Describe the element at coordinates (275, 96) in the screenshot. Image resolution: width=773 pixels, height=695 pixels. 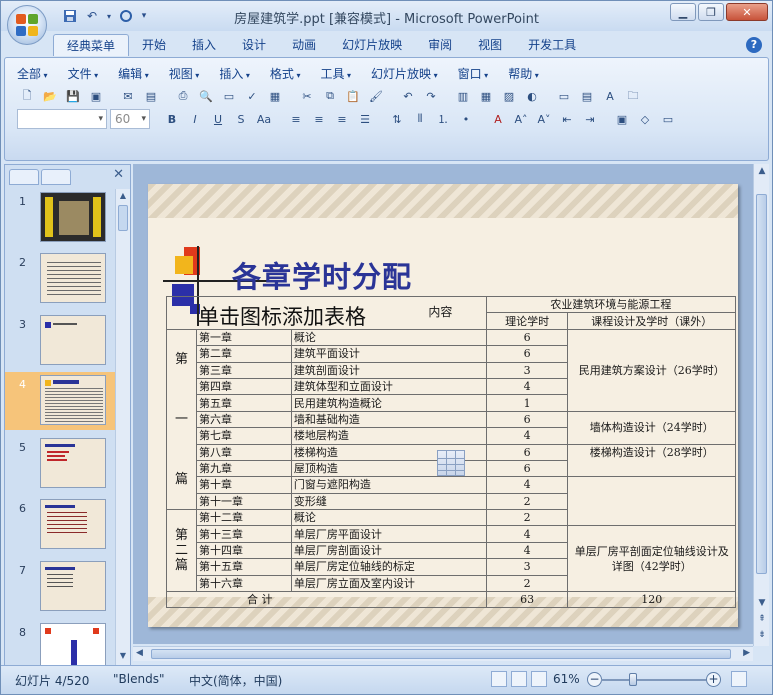
I see `thesaurus-icon: ▦` at that location.